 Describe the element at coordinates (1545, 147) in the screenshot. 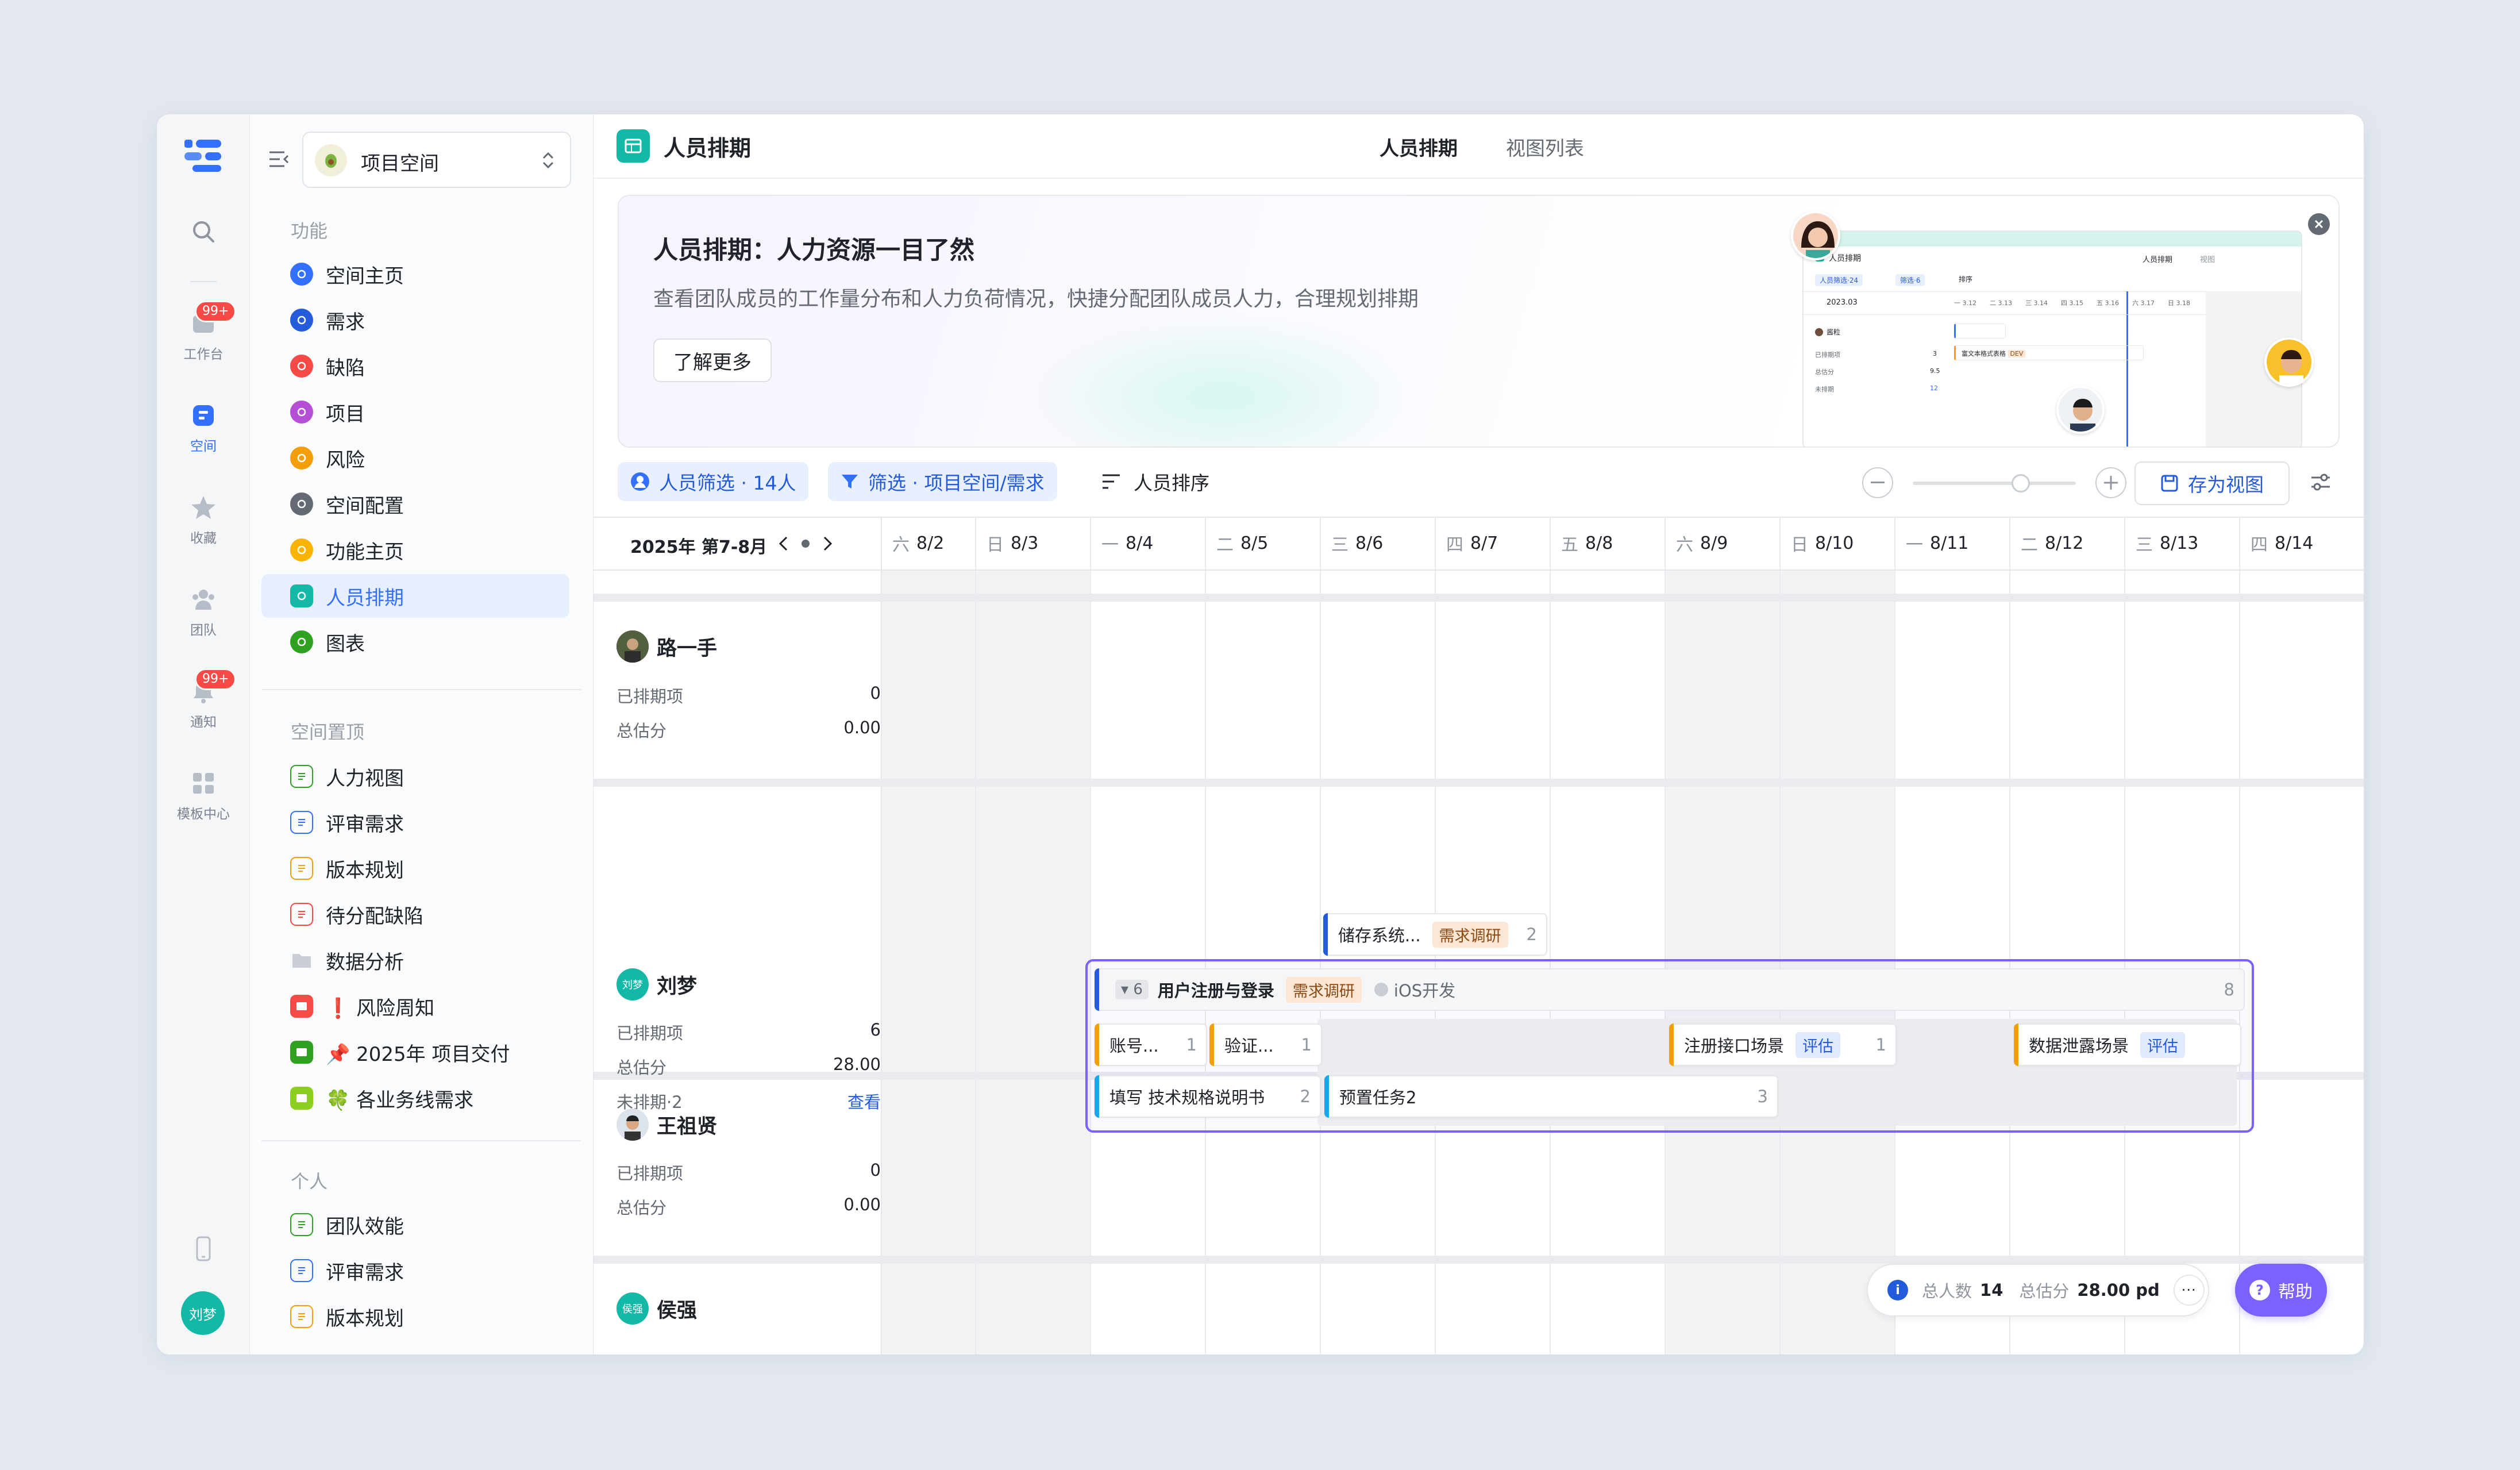

I see `tab-view-list: 视图列表` at that location.